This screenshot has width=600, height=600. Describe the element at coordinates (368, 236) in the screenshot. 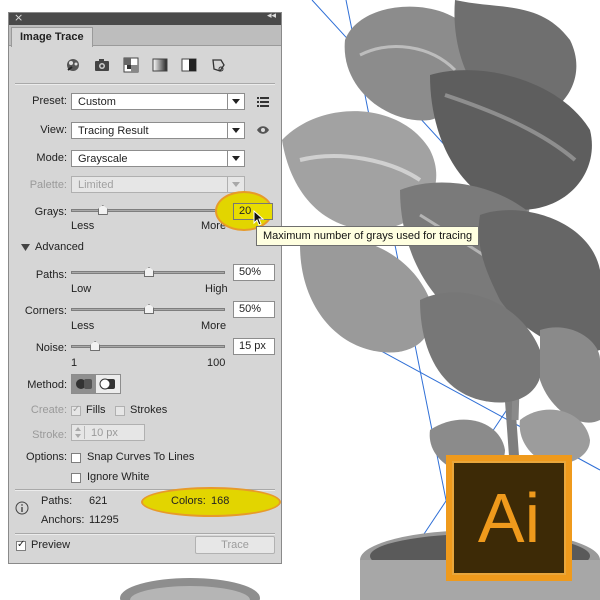

I see `grays-tooltip: Maximum number of grays used for tracing` at that location.